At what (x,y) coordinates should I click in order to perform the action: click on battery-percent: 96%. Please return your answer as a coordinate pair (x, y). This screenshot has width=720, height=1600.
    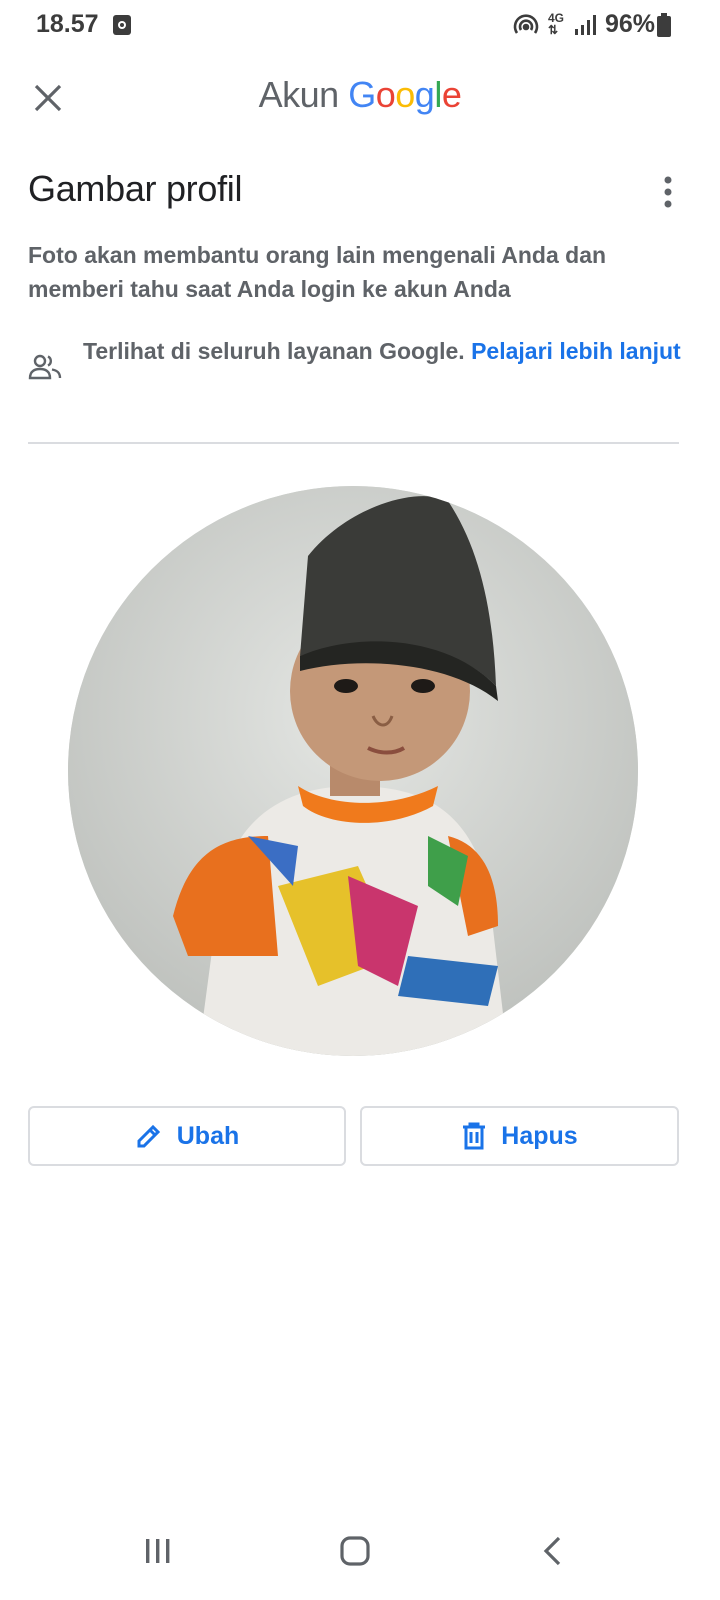
    Looking at the image, I should click on (630, 24).